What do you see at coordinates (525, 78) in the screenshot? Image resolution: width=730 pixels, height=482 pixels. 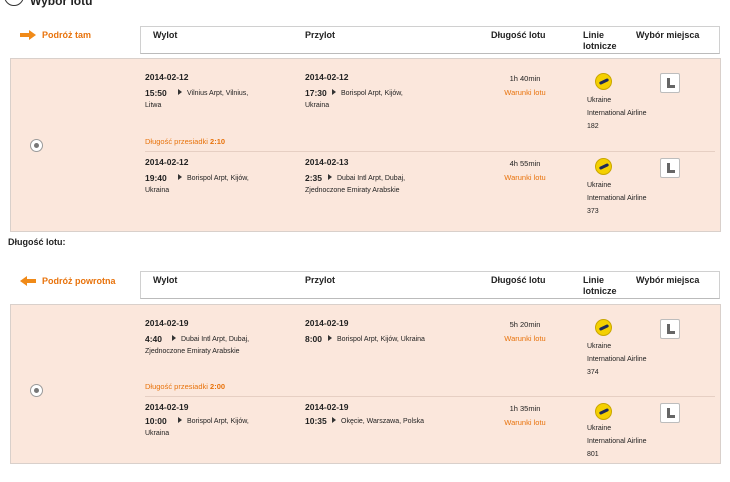 I see `flight-duration: 1h 40min` at bounding box center [525, 78].